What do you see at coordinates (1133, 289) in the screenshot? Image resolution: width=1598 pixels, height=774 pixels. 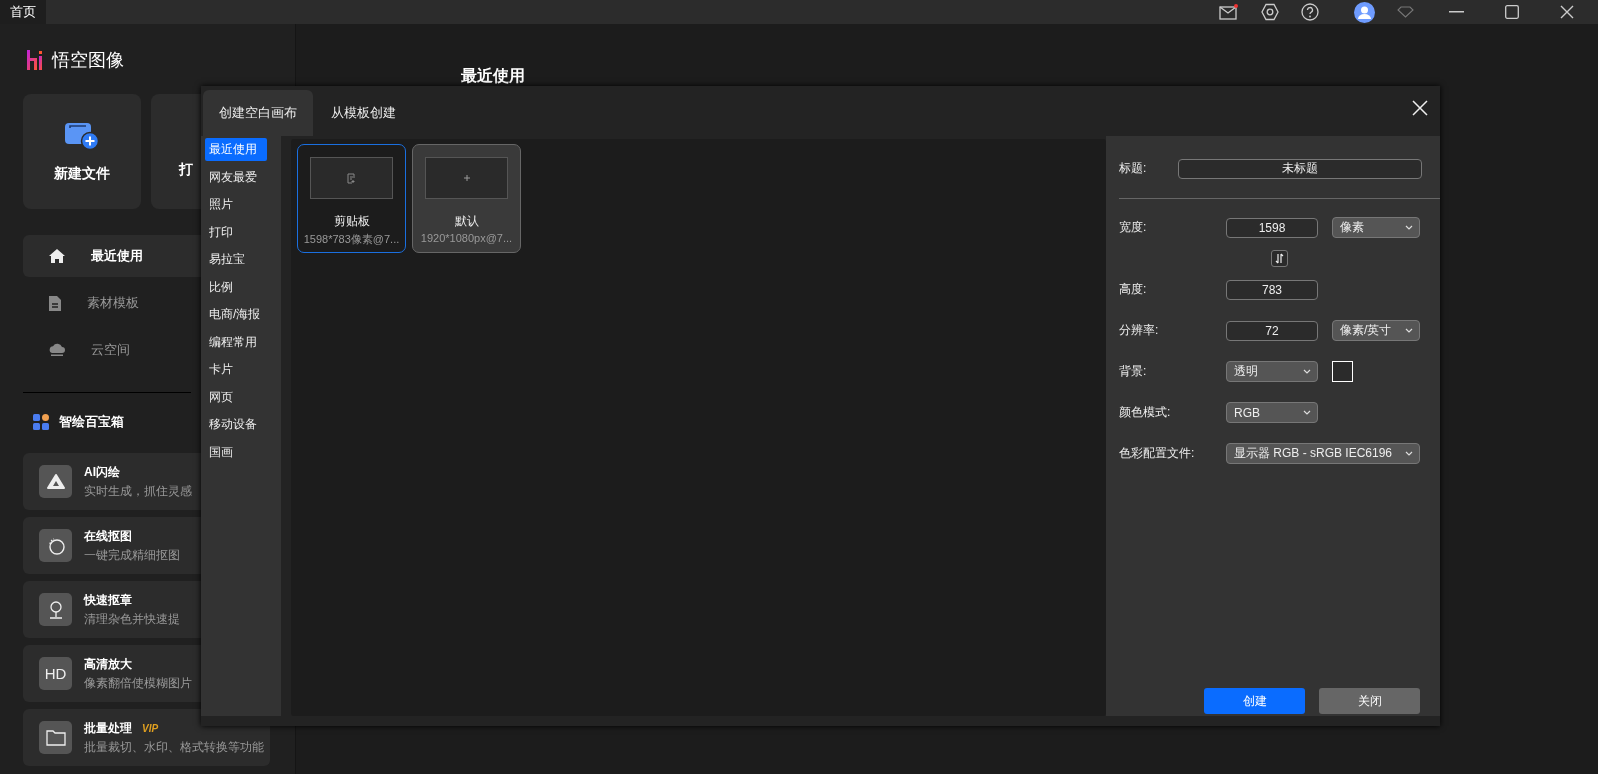 I see `field-label: 高度:` at bounding box center [1133, 289].